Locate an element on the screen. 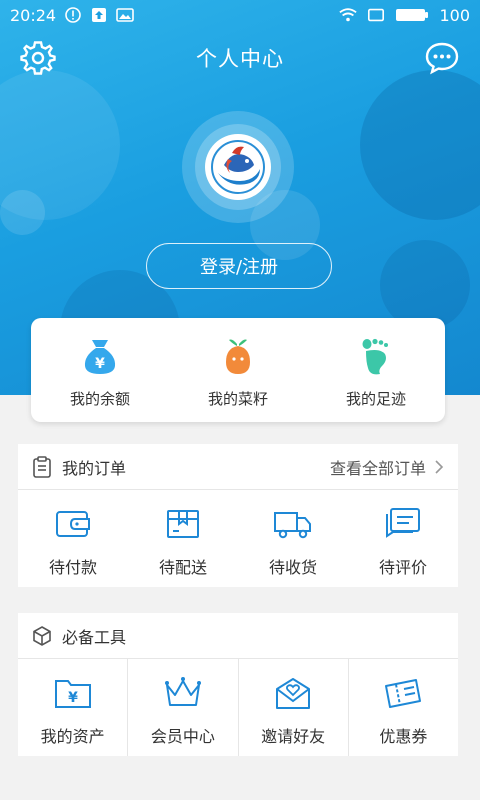 The image size is (480, 800). balance-item: ¥ 我的余额 is located at coordinates (100, 370).